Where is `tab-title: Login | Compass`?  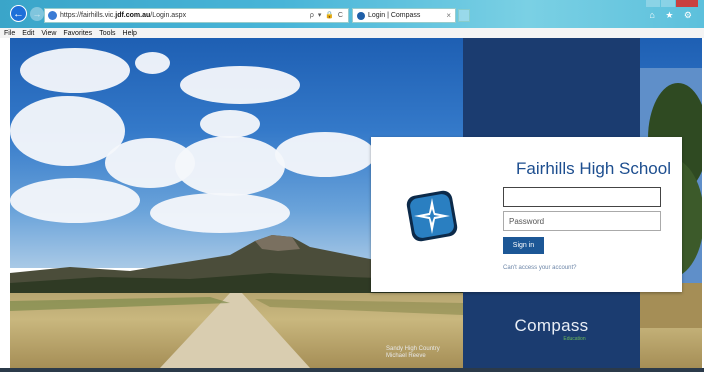
tab-title: Login | Compass is located at coordinates (394, 15).